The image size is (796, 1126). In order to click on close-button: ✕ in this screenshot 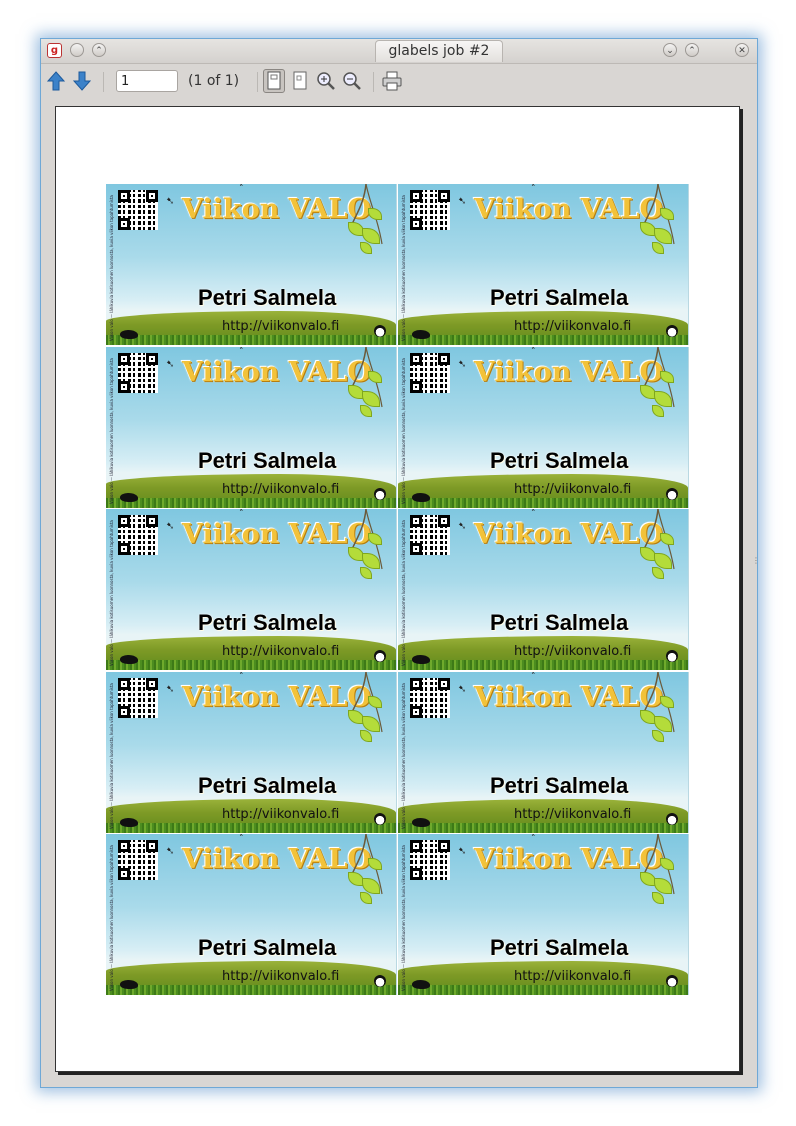, I will do `click(742, 50)`.